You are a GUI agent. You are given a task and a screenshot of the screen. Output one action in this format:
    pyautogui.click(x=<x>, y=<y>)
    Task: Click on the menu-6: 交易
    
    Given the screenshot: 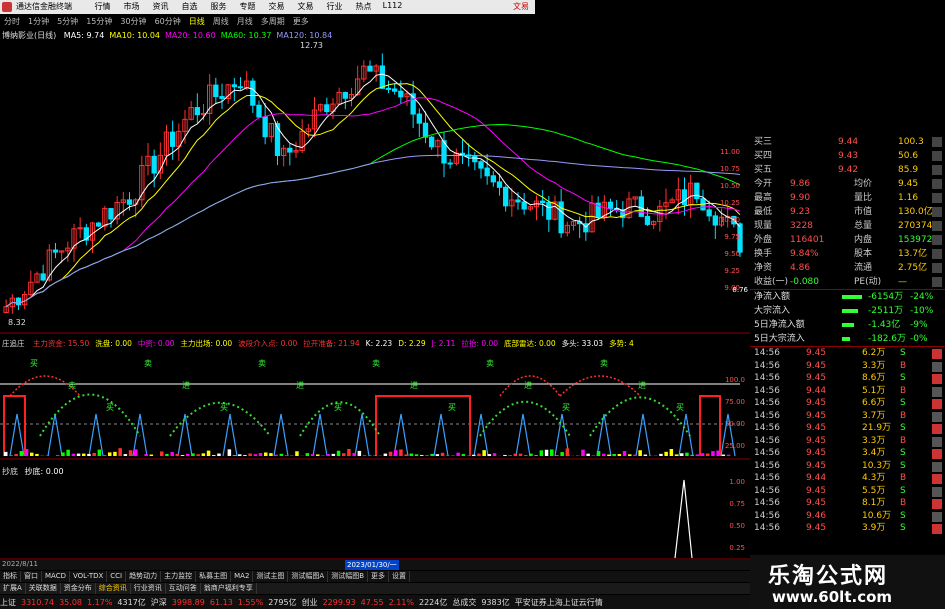 What is the action you would take?
    pyautogui.click(x=276, y=6)
    